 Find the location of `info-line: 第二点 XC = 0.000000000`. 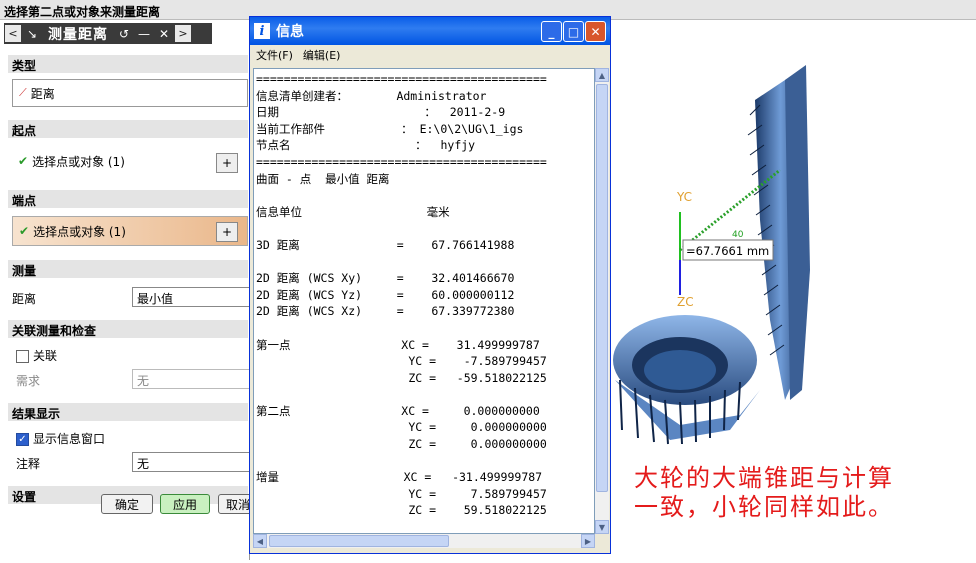

info-line: 第二点 XC = 0.000000000 is located at coordinates (398, 410).